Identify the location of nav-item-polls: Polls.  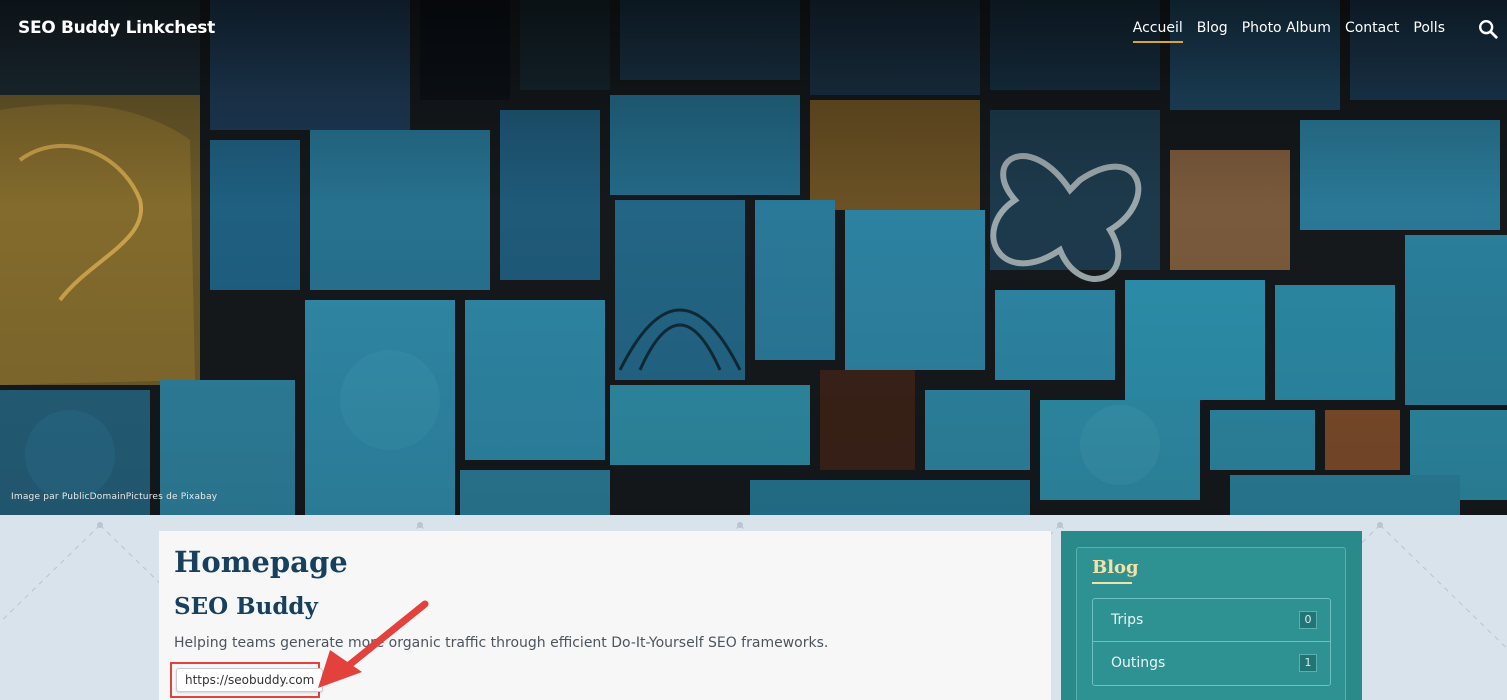
(1429, 31).